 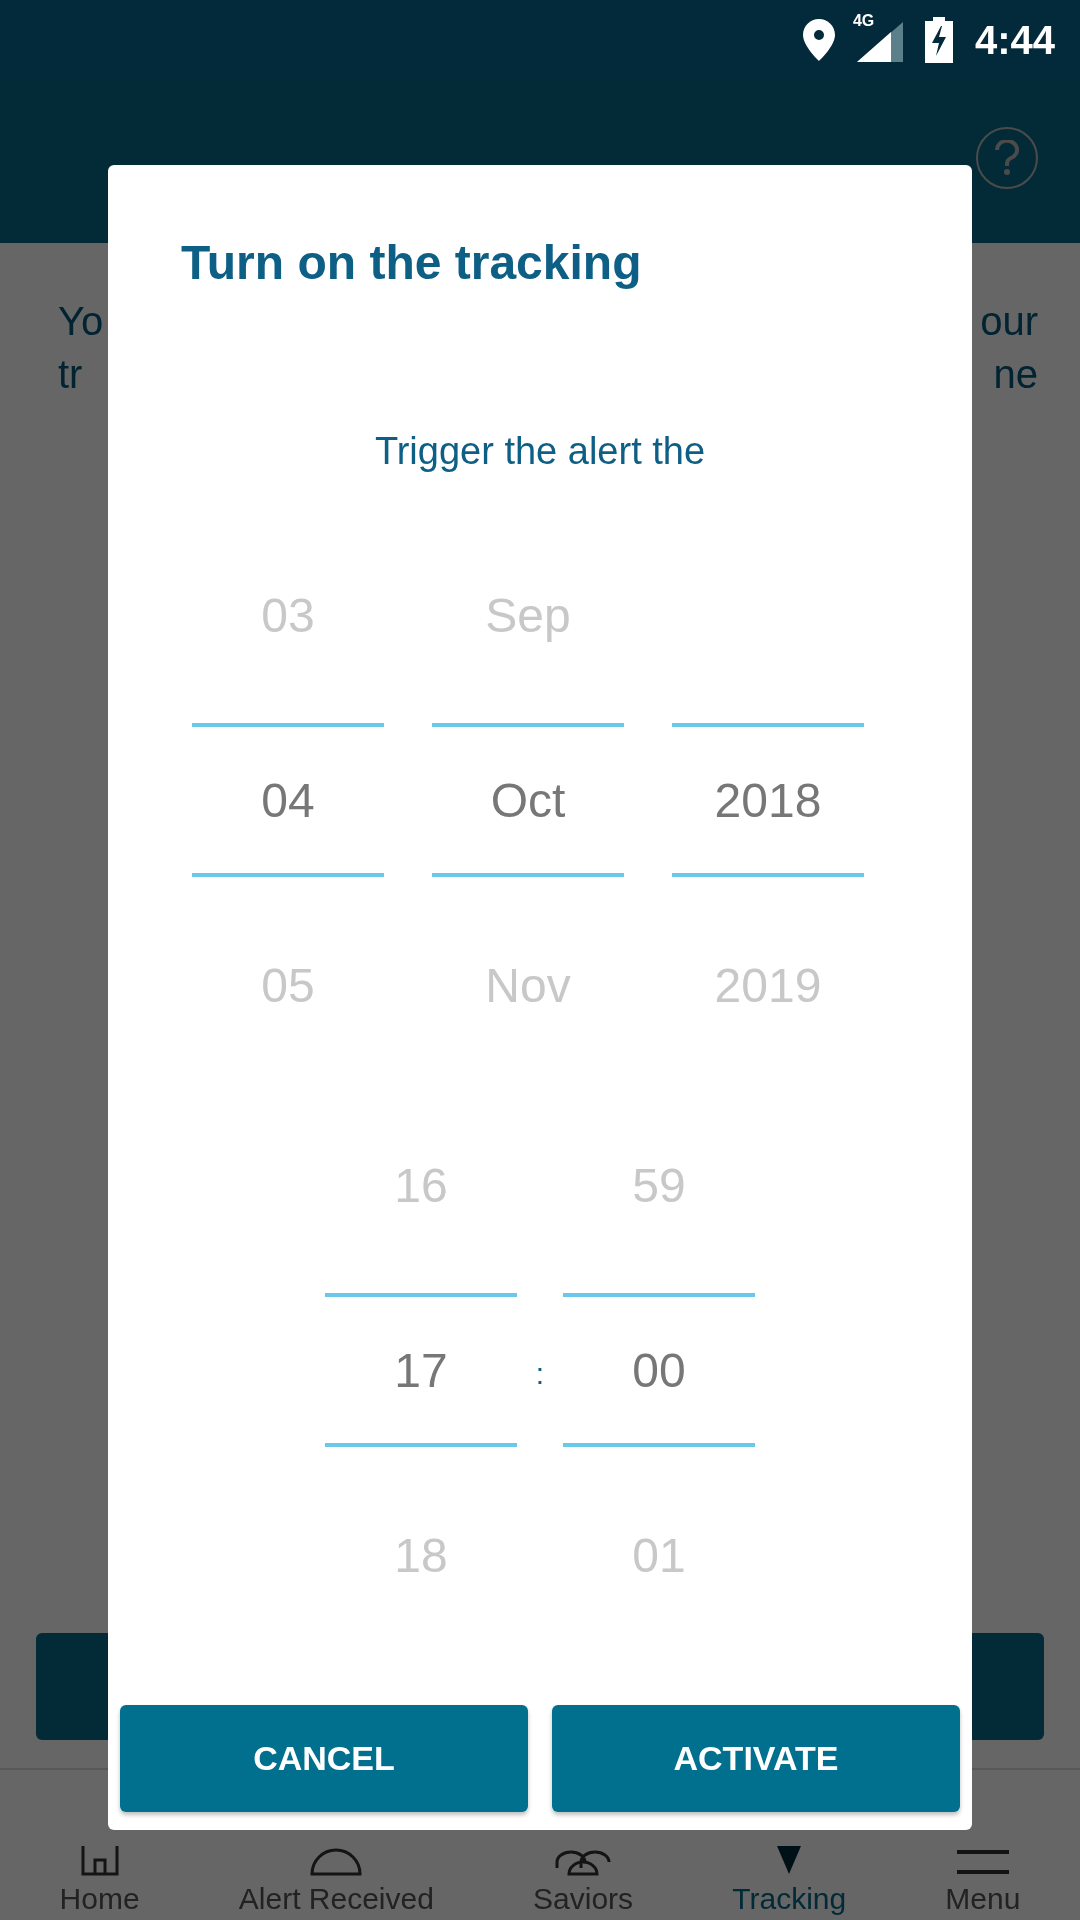 I want to click on picker-selected-value: 00, so click(x=659, y=1370).